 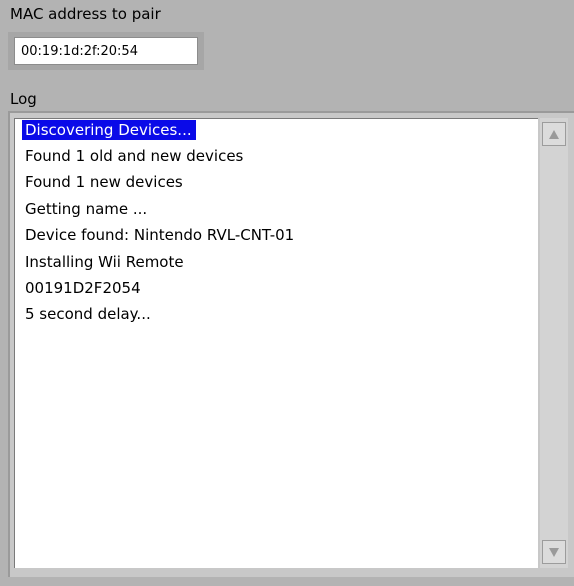 I want to click on mac-address-frame, so click(x=106, y=51).